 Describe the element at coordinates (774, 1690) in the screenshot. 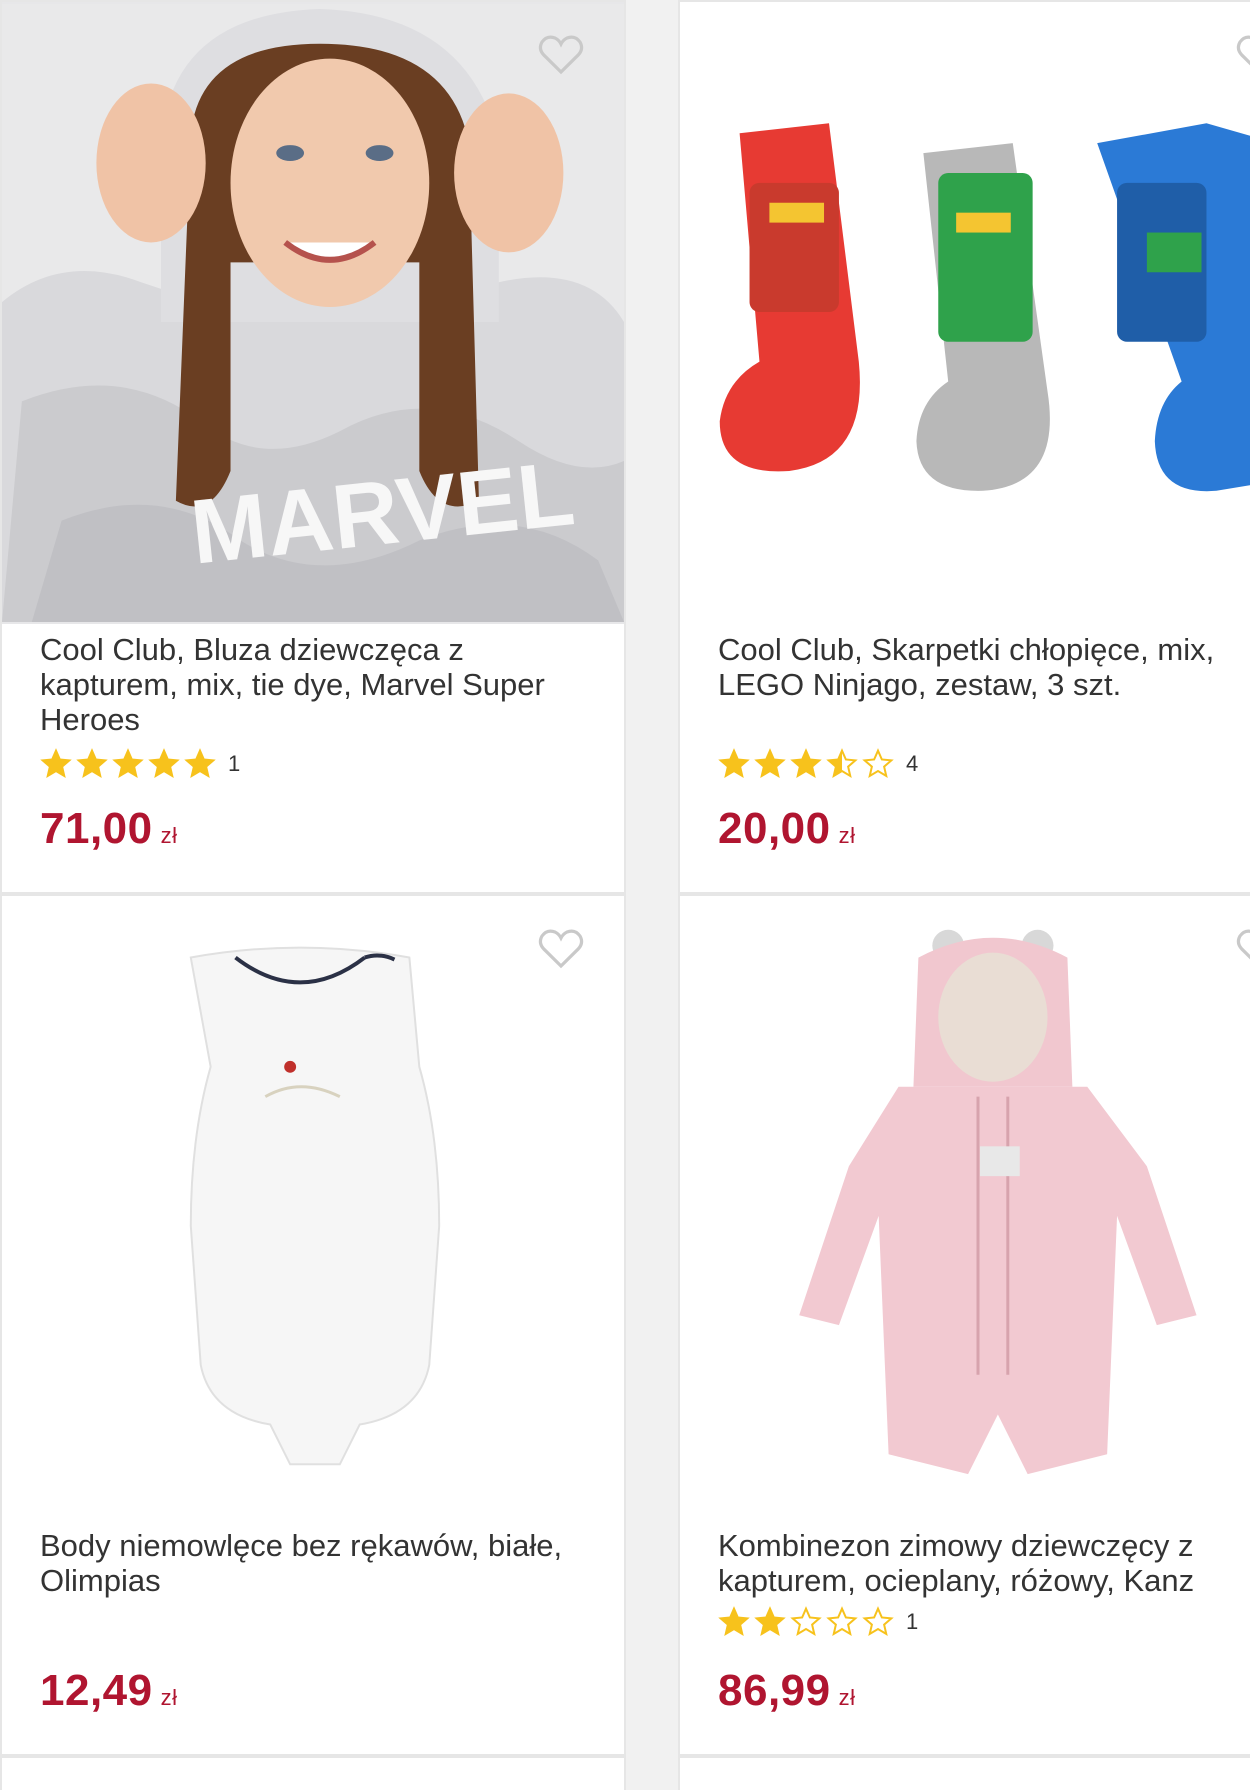

I see `price-value: 86,99` at that location.